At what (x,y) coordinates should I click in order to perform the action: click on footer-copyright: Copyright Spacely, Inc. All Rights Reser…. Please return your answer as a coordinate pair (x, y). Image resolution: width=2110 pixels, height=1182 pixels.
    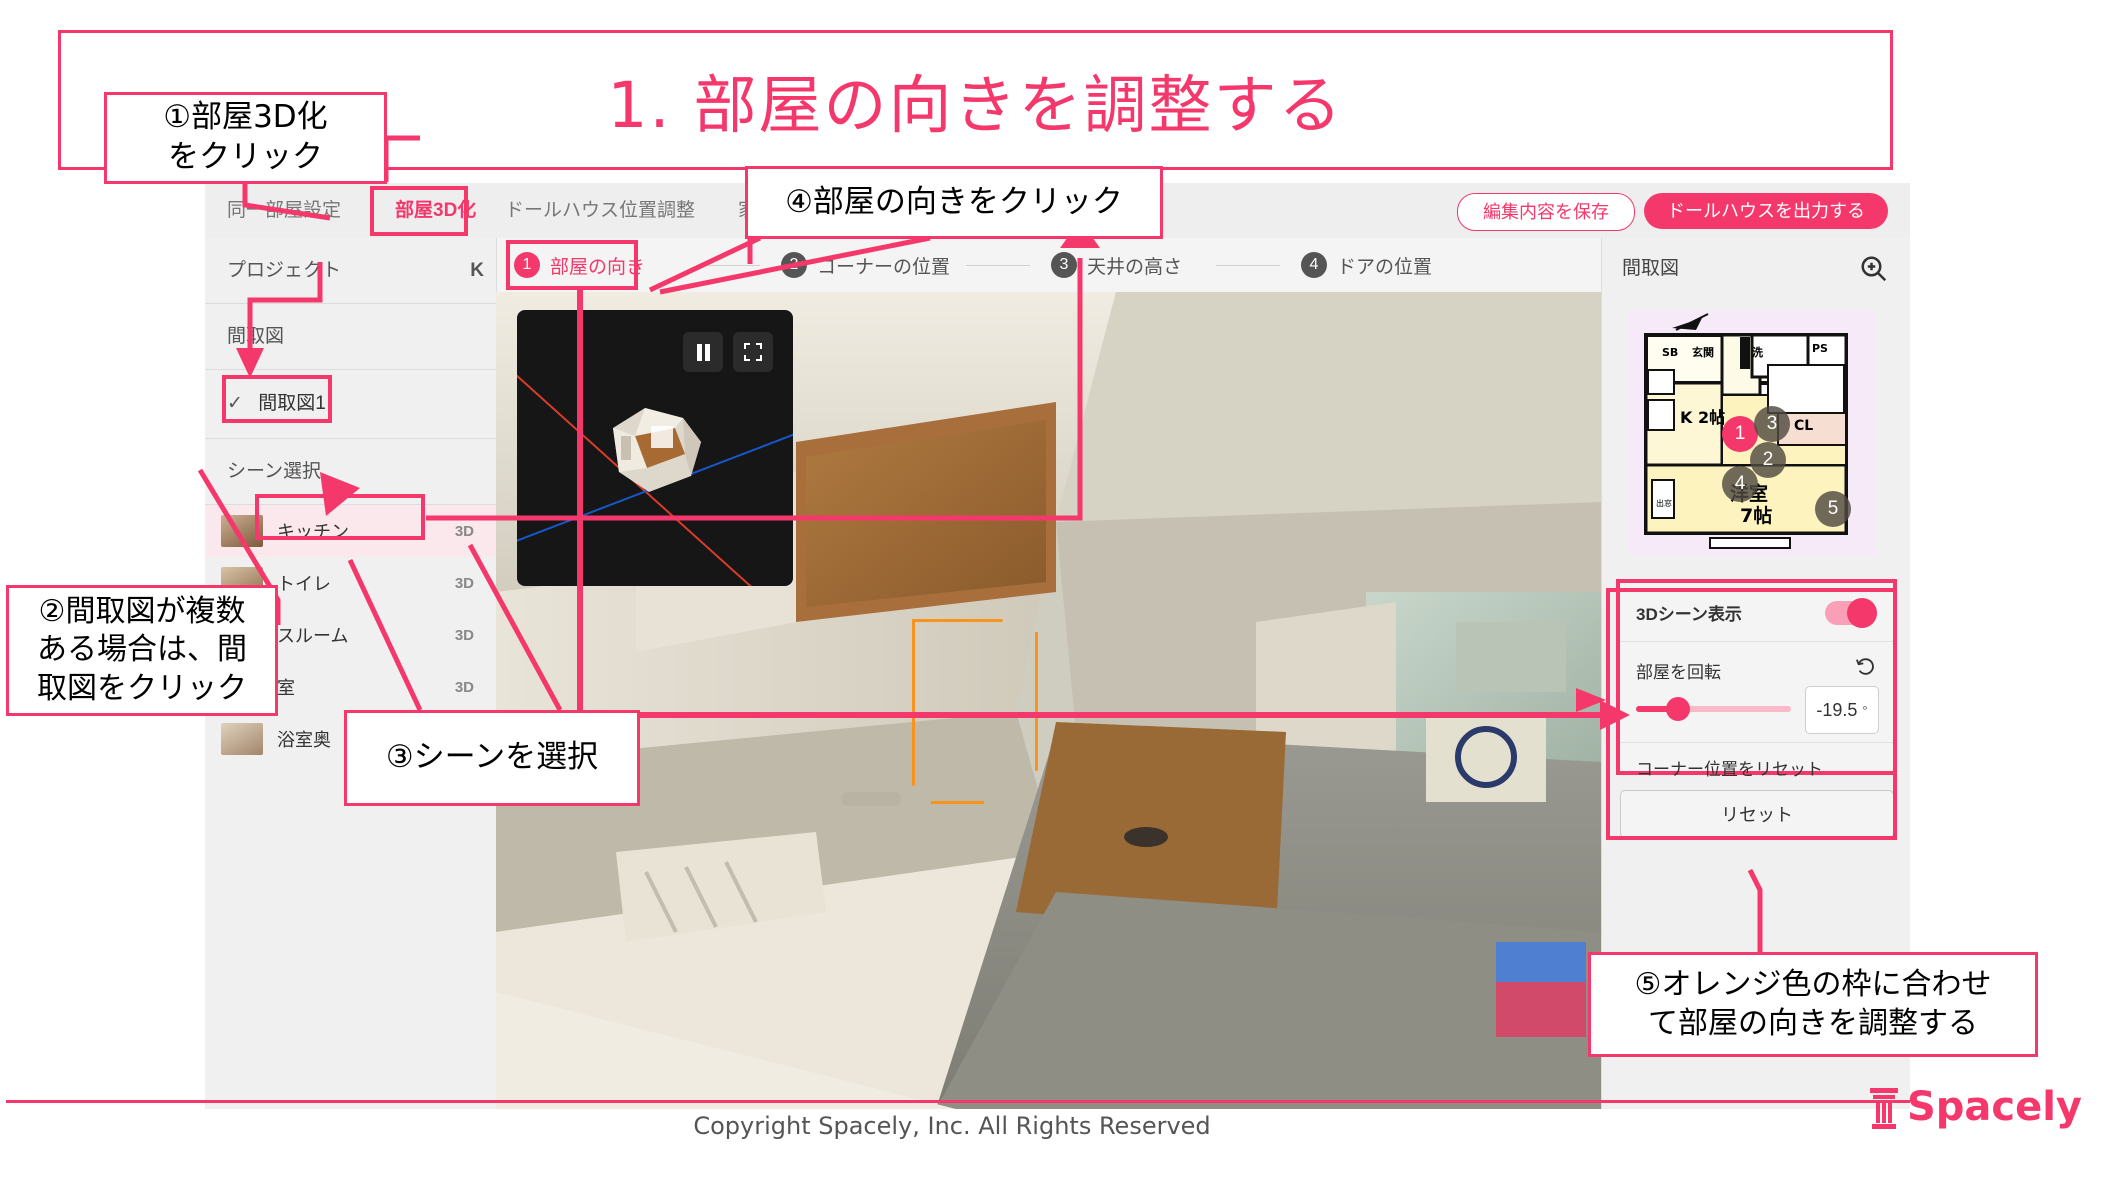
    Looking at the image, I should click on (952, 1126).